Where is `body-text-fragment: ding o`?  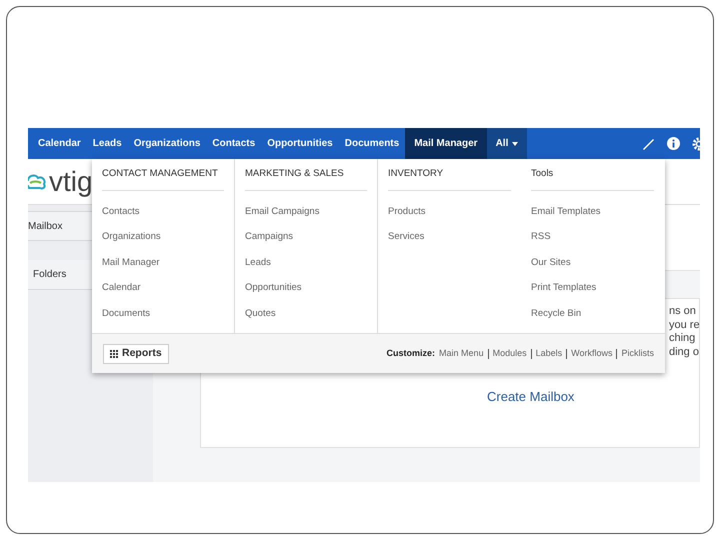
body-text-fragment: ding o is located at coordinates (684, 352).